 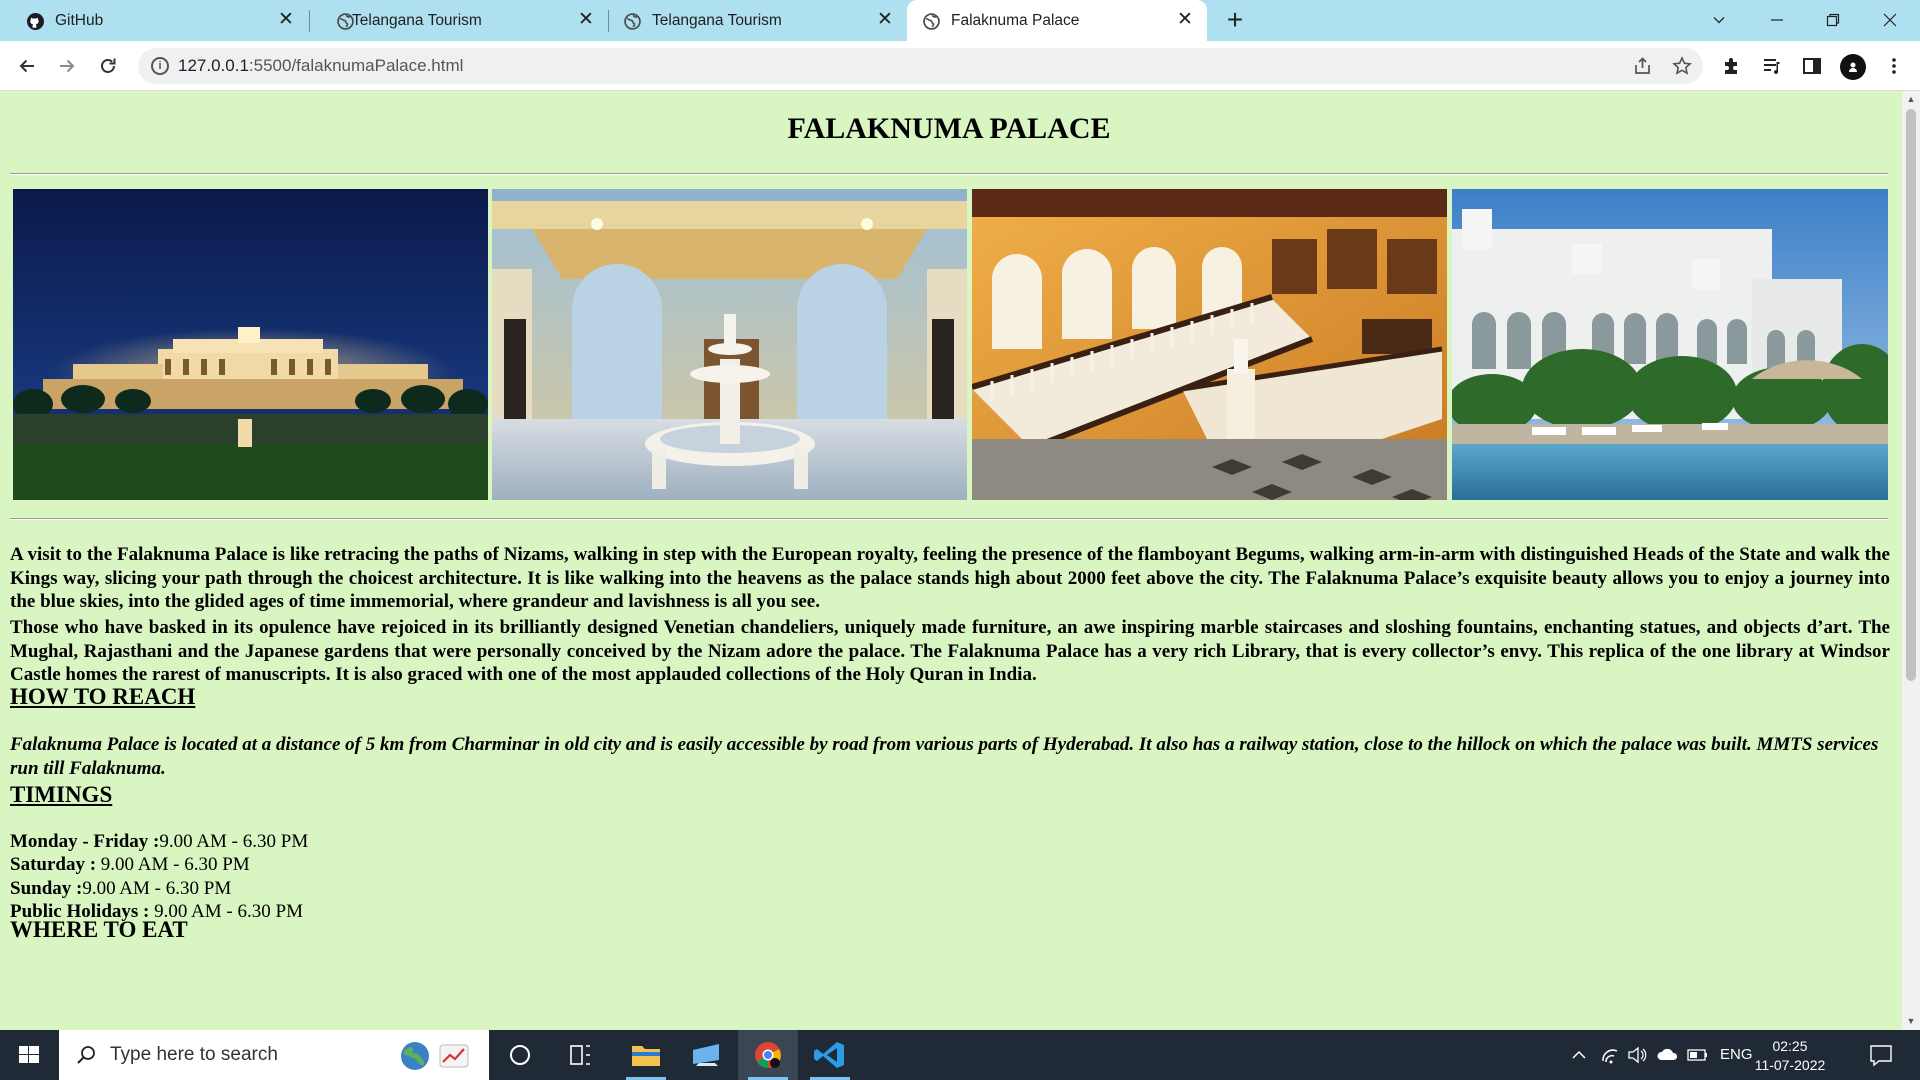 I want to click on browser-toolbar: i 127.0.0.1:5500/falaknumaPalace.html, so click(x=960, y=66).